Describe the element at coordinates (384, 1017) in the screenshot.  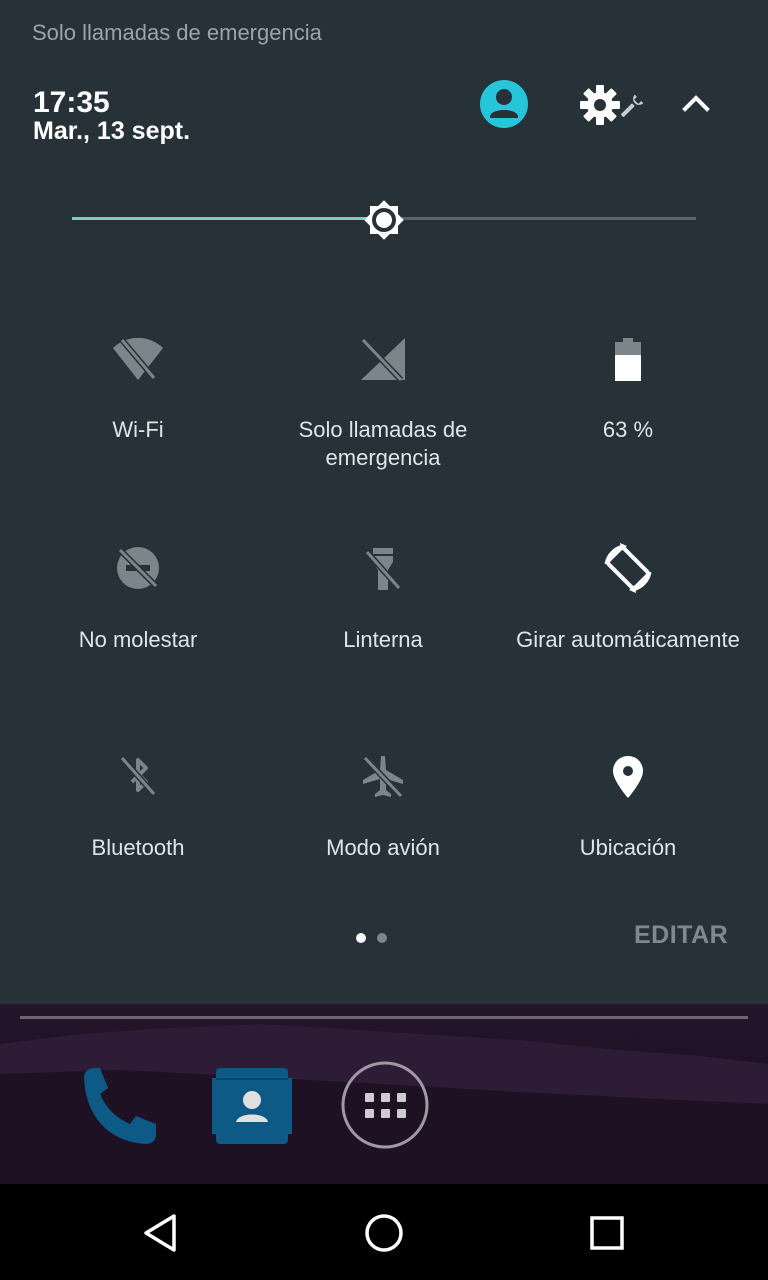
I see `dock-divider` at that location.